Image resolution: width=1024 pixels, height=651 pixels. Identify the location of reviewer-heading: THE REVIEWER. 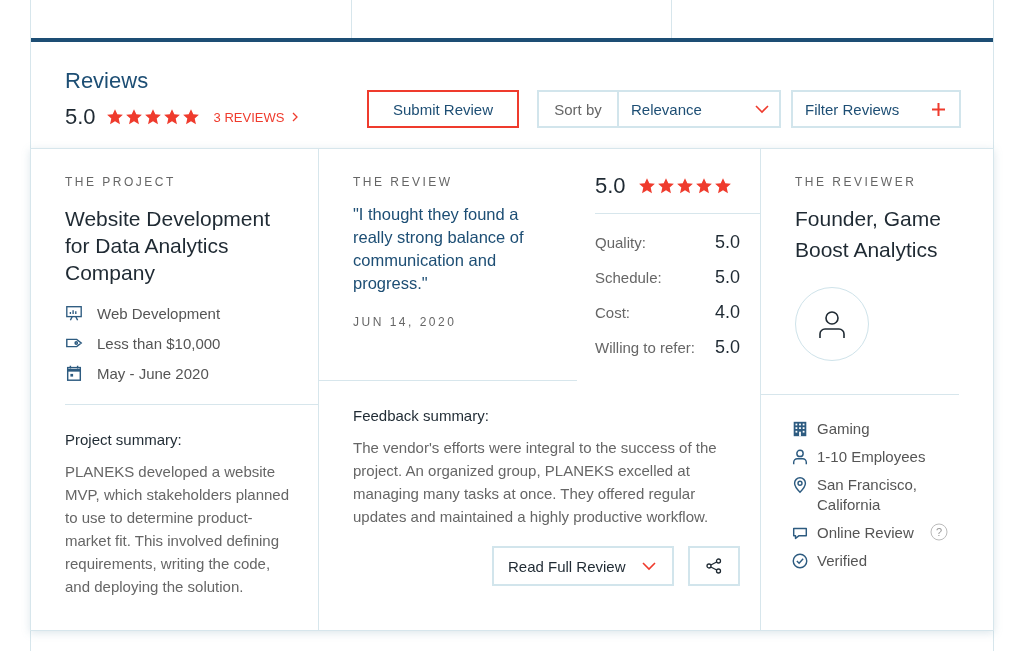
(856, 182).